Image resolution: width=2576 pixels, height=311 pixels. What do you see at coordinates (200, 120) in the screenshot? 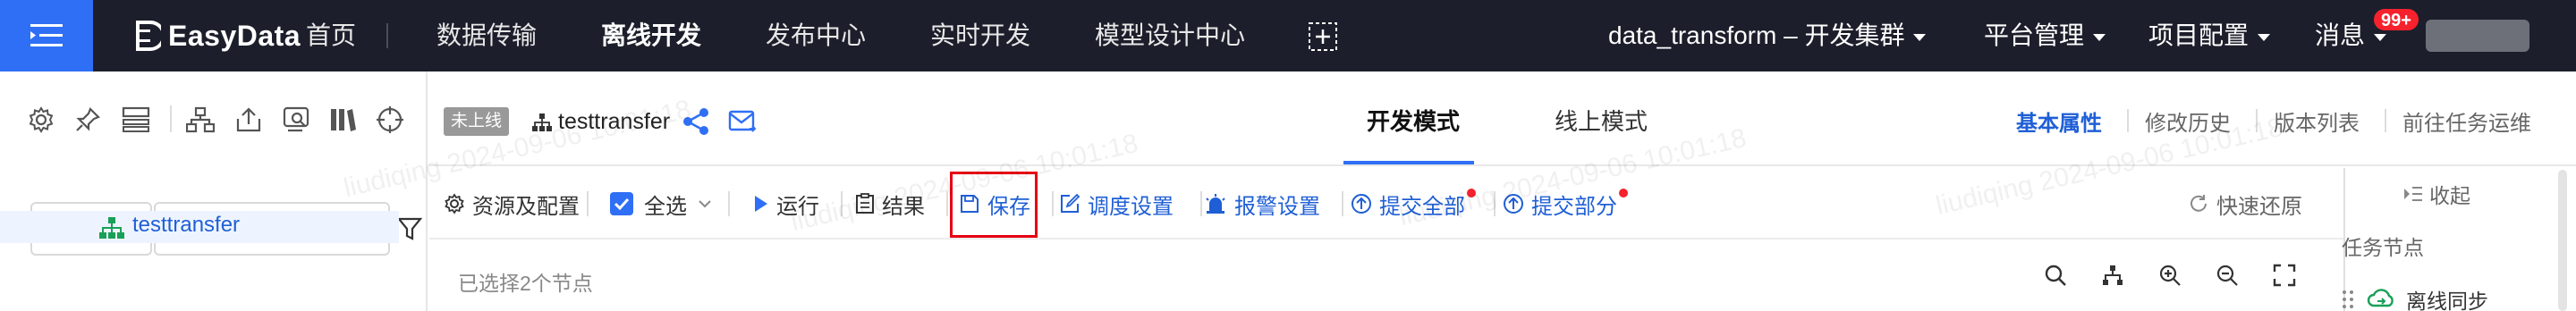
I see `tree-icon` at bounding box center [200, 120].